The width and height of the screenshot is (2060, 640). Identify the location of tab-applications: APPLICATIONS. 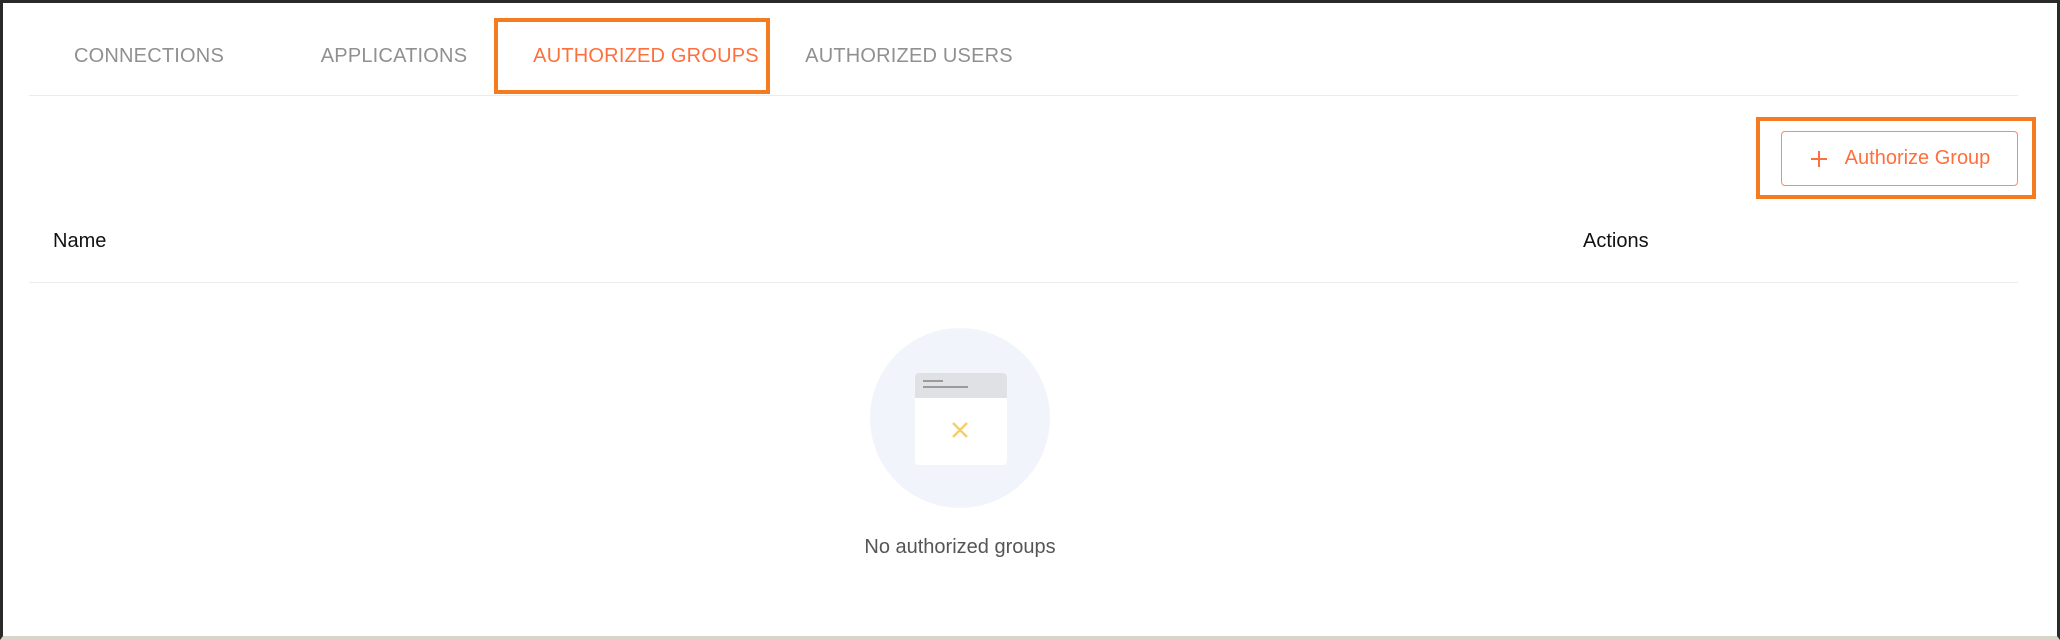
(394, 56).